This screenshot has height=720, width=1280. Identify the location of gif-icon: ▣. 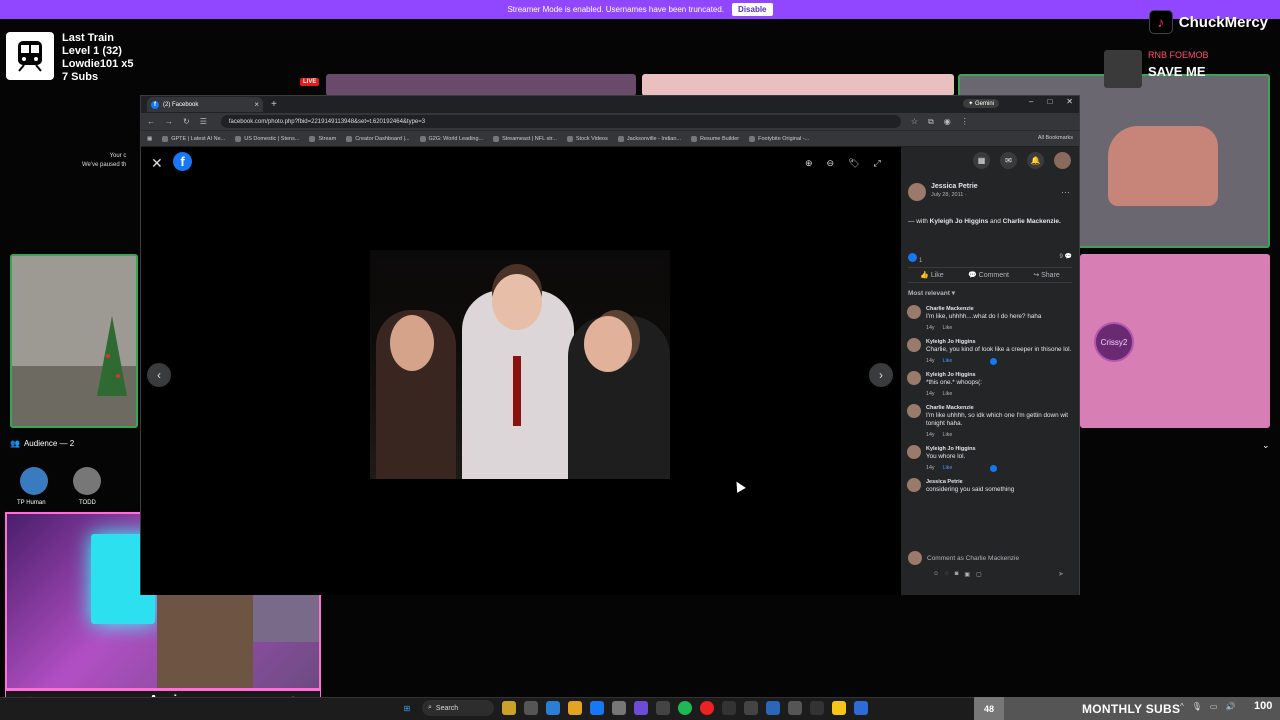
(967, 574).